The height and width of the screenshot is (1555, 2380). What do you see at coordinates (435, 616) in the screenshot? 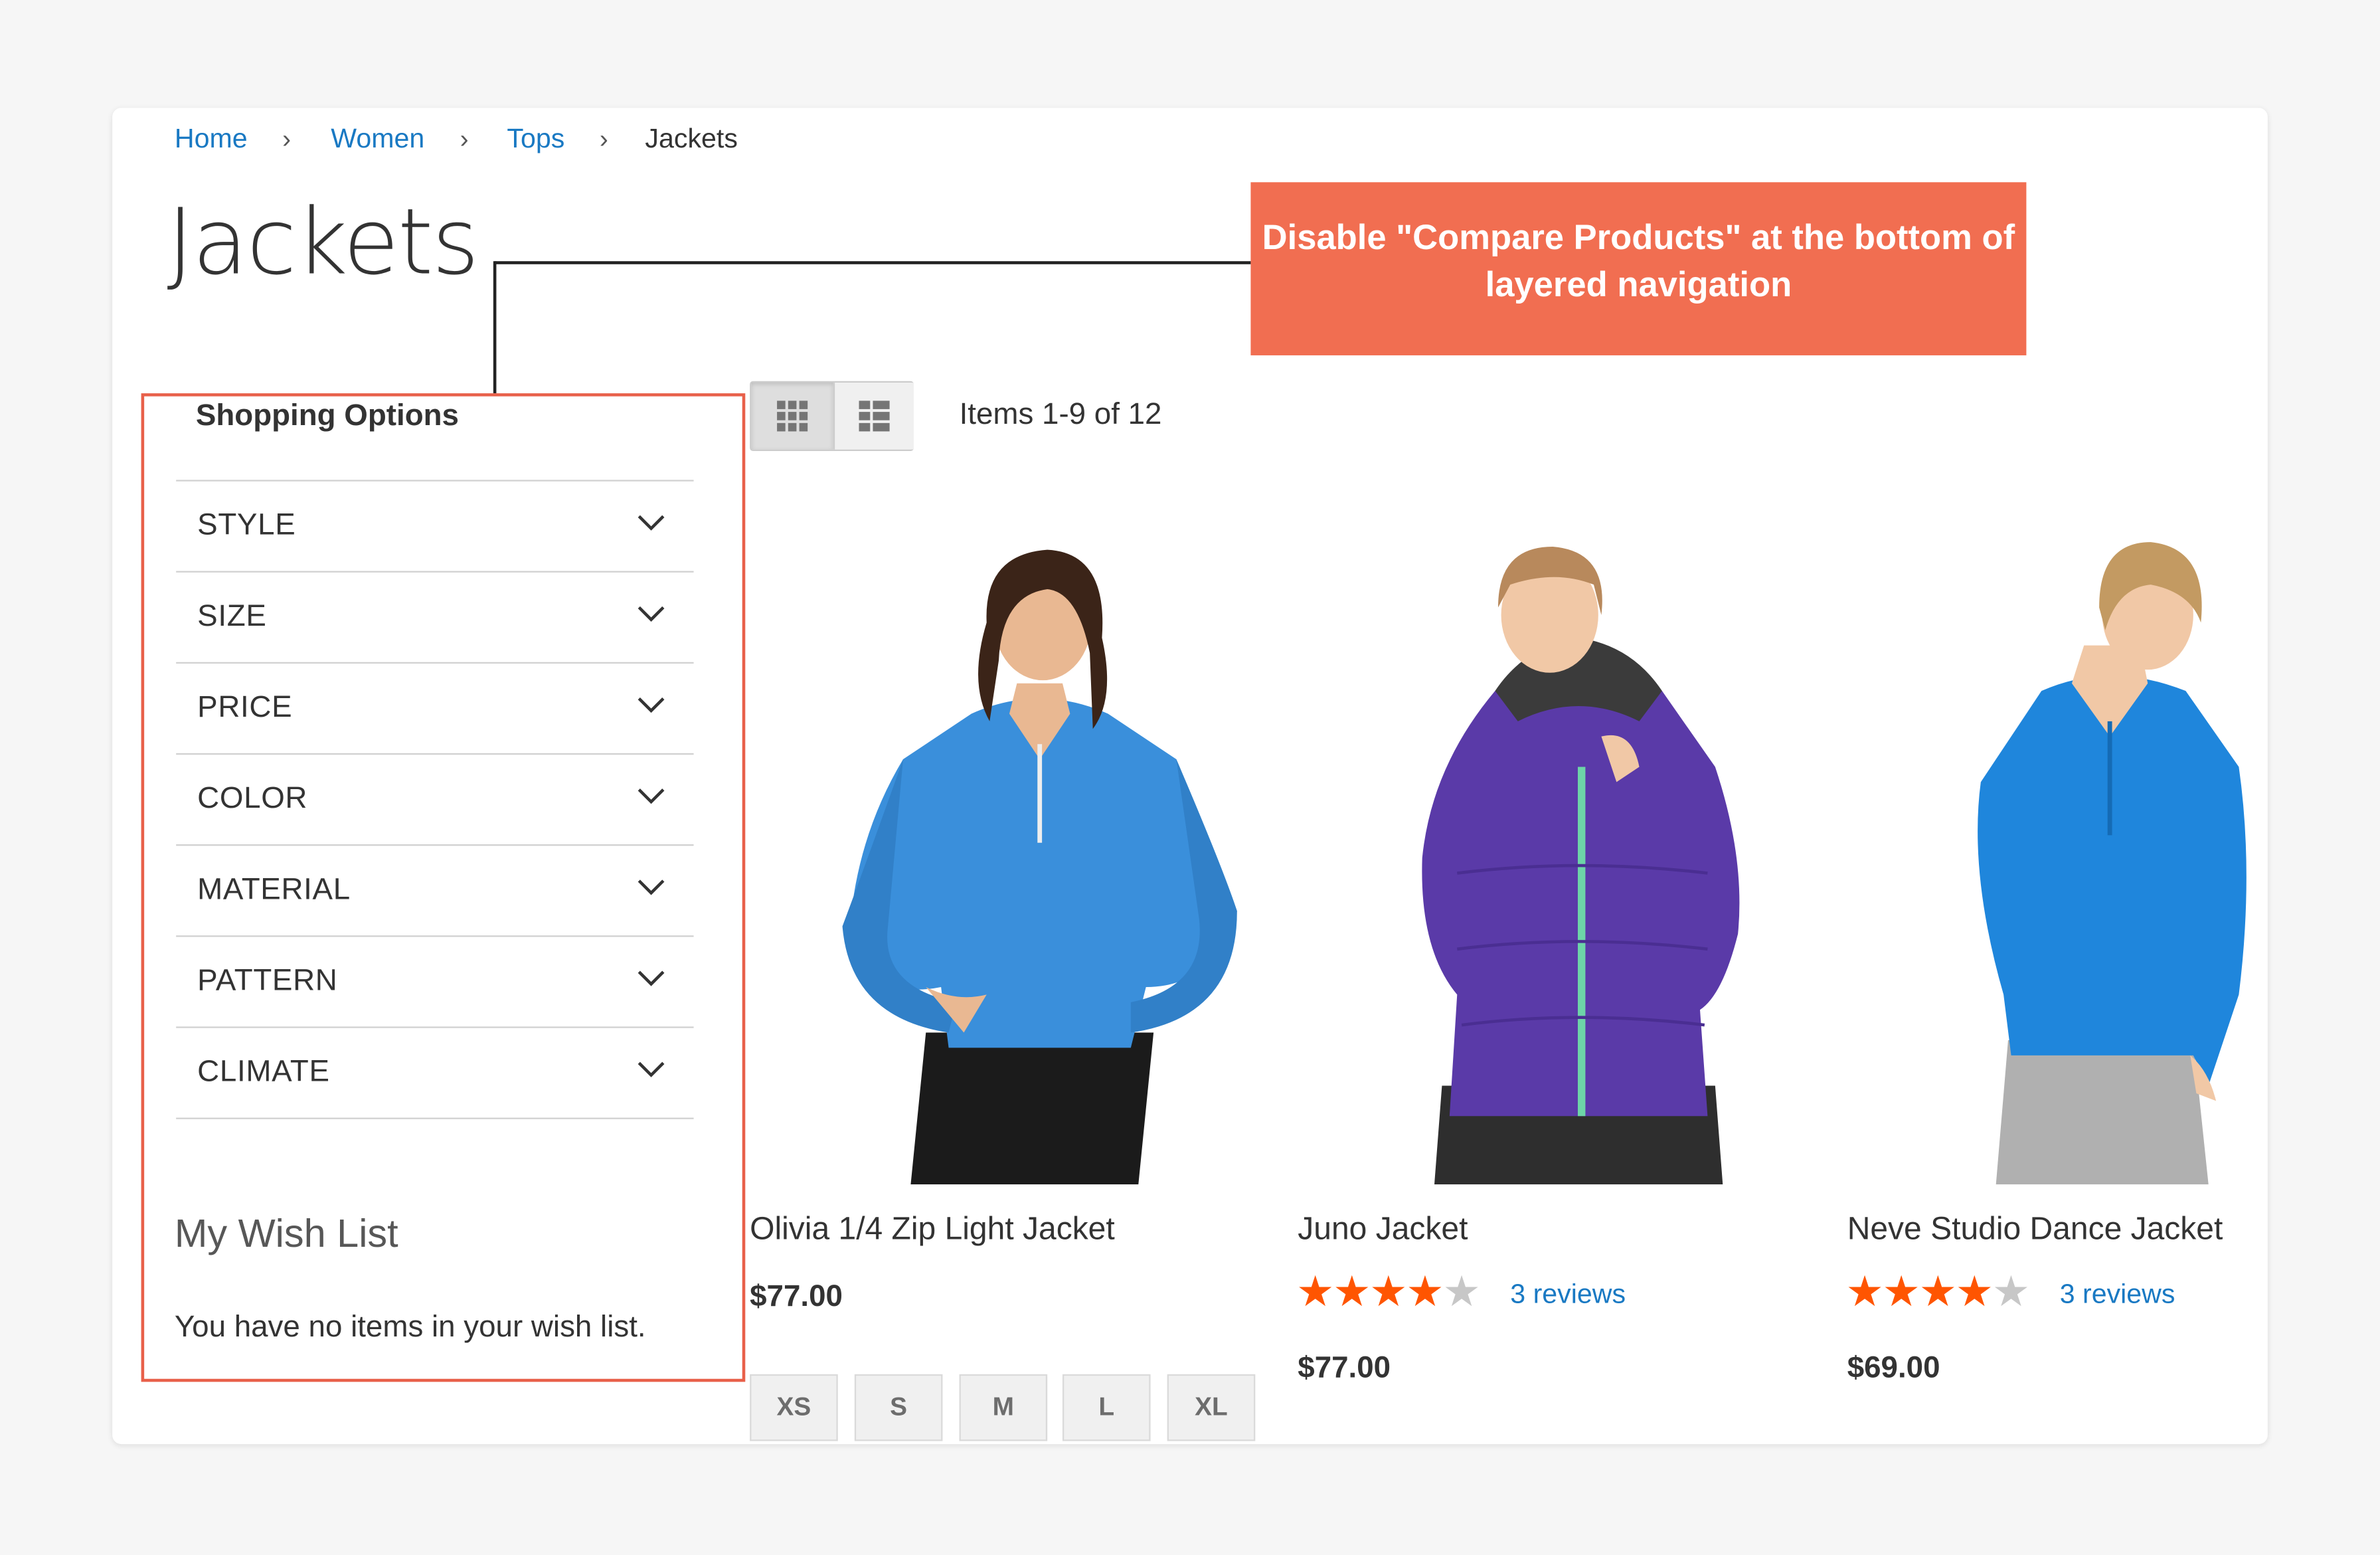
I see `filter-size: SIZE` at bounding box center [435, 616].